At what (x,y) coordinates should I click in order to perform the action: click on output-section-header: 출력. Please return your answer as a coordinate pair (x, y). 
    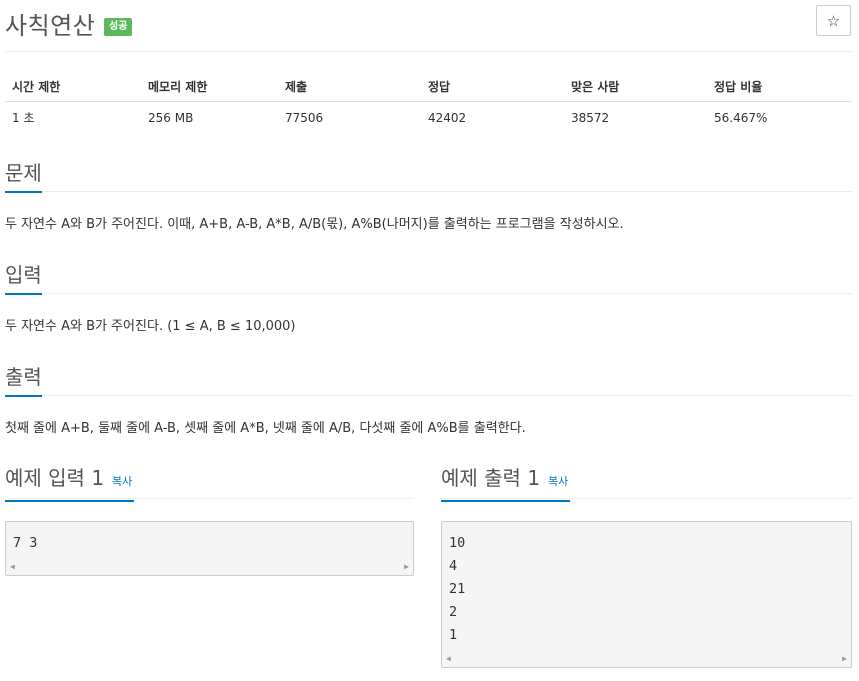
    Looking at the image, I should click on (428, 381).